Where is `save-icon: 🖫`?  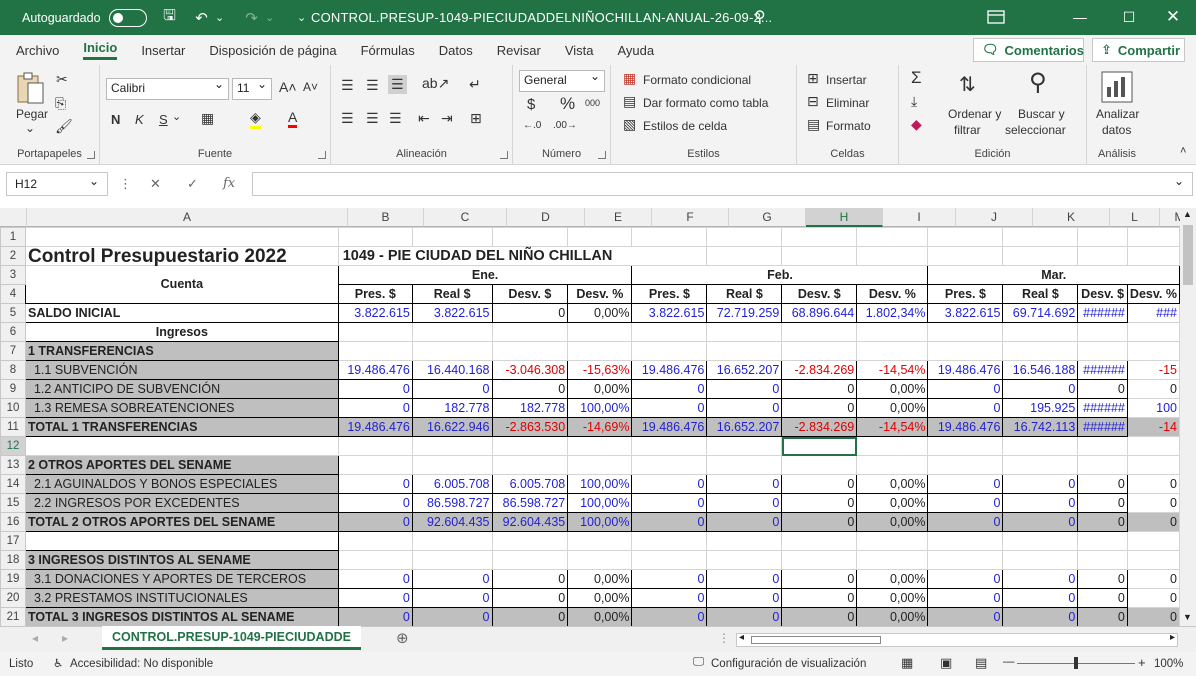
save-icon: 🖫 is located at coordinates (170, 17).